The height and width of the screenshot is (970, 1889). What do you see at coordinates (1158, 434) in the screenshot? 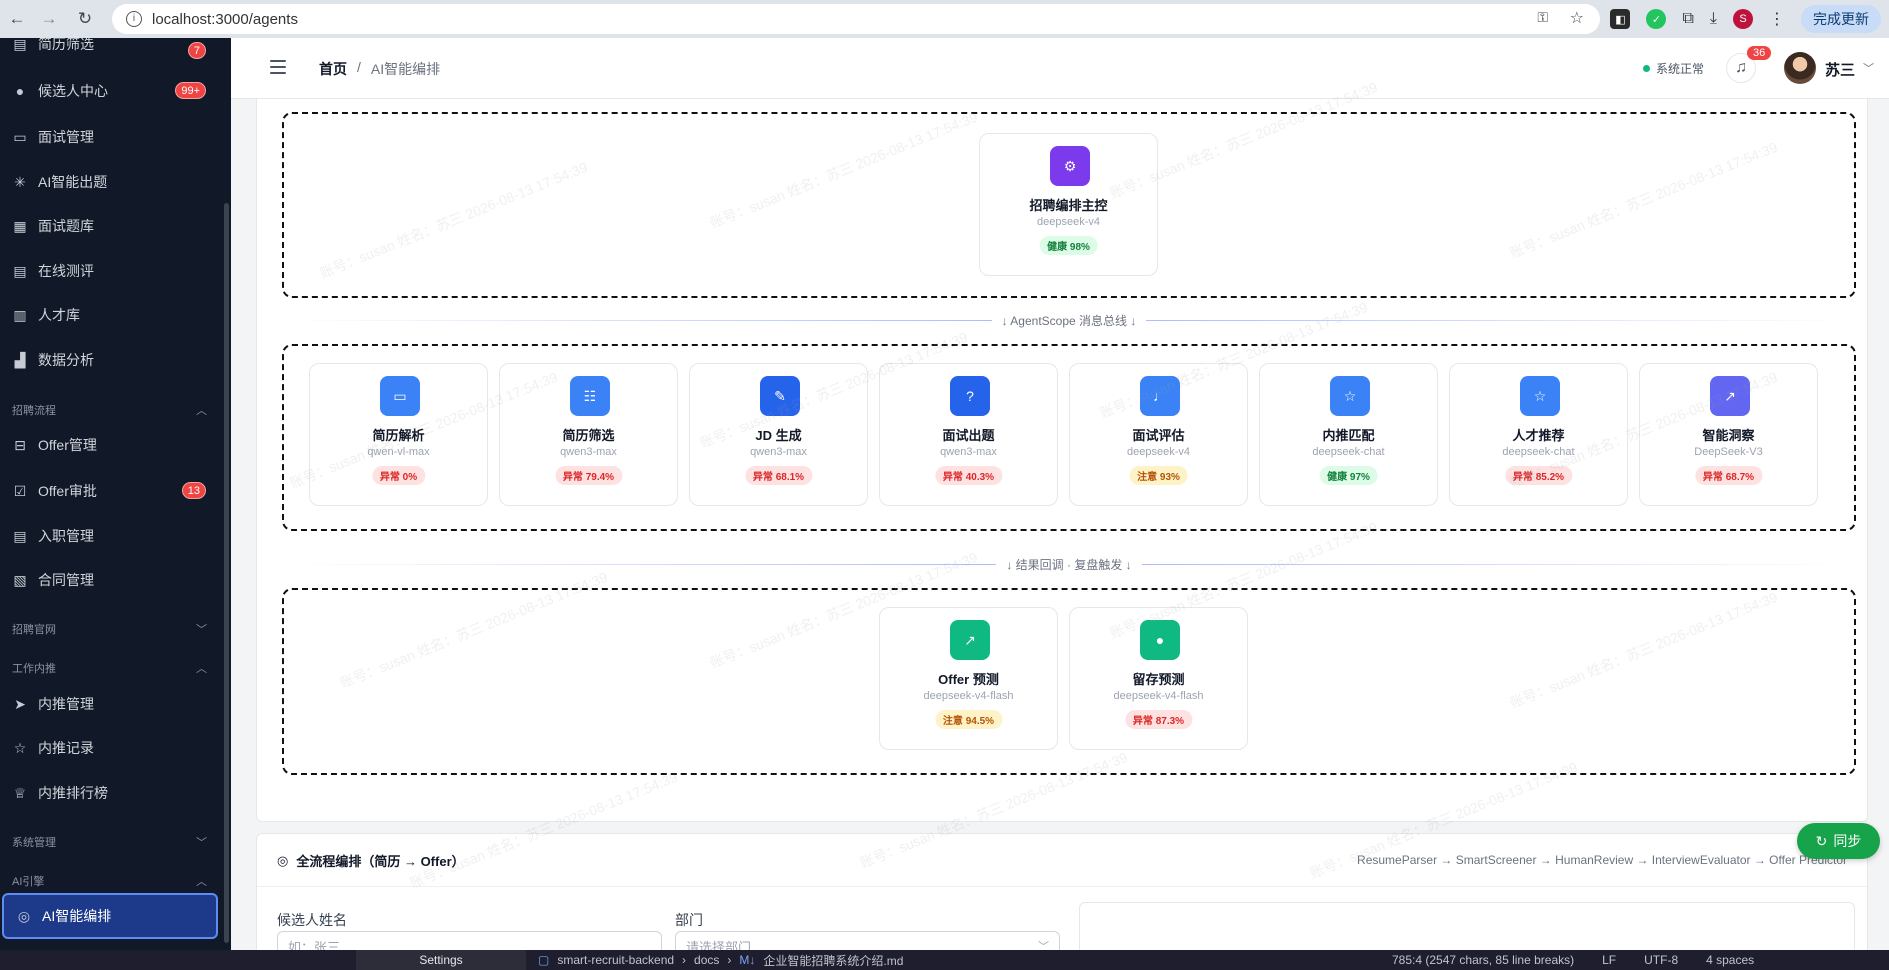
I see `agent-card-agents-4: ♩ 面试评估 deepseek-v4 注意 93%` at bounding box center [1158, 434].